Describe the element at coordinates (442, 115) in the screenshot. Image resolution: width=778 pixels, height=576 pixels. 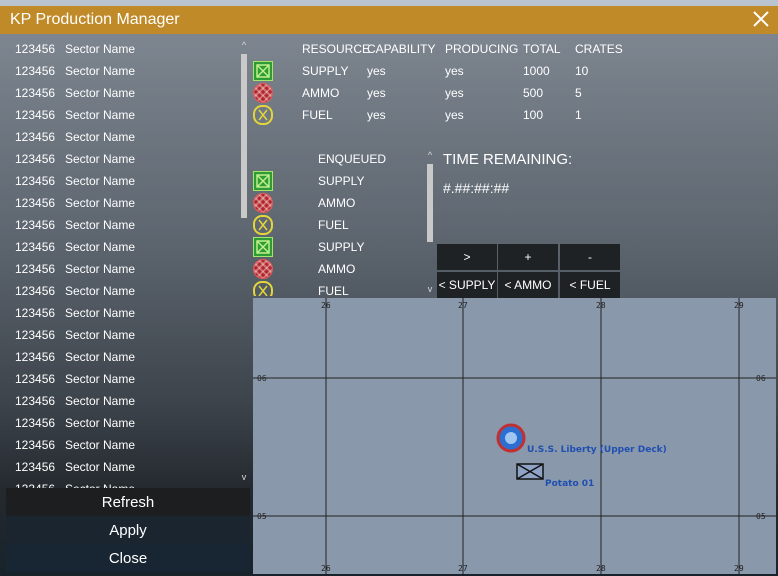
I see `resource-row: FUEL yes yes 100 1` at that location.